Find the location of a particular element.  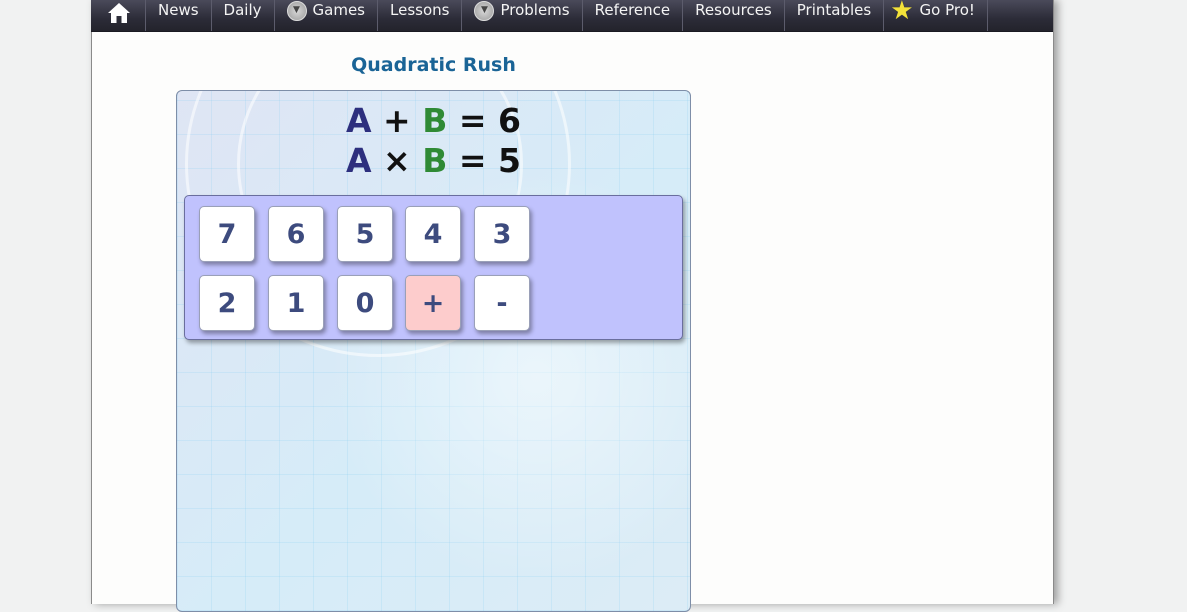

nav-resources-label: Resources is located at coordinates (733, 10).